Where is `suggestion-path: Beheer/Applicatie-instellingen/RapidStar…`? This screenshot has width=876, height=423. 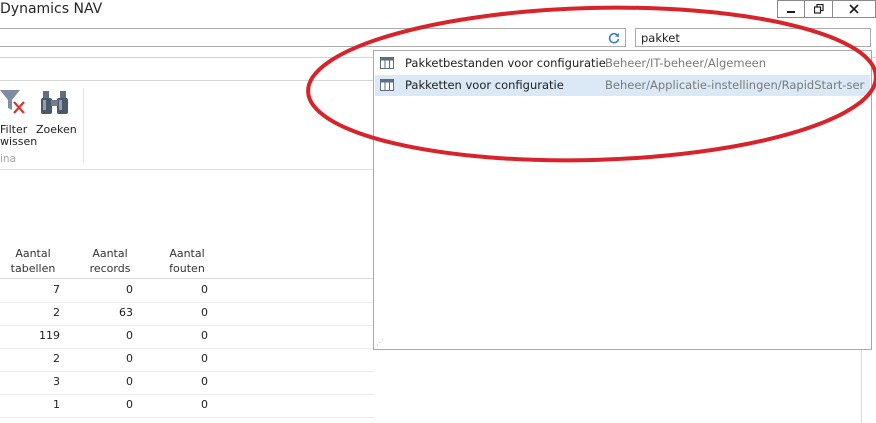 suggestion-path: Beheer/Applicatie-instellingen/RapidStar… is located at coordinates (735, 85).